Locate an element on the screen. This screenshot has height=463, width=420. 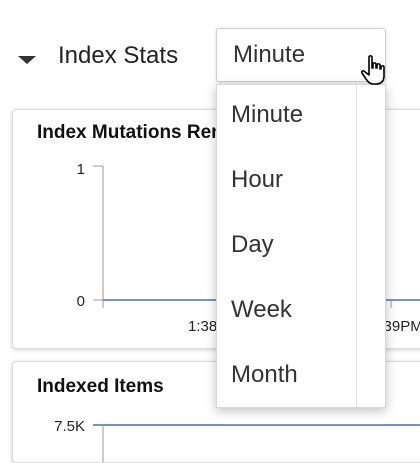
dropdown-scrollbar is located at coordinates (370, 246).